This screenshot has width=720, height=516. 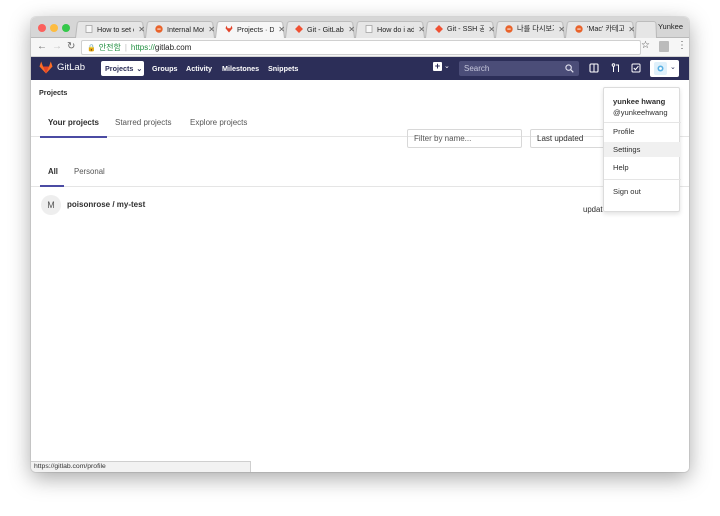 What do you see at coordinates (116, 29) in the screenshot?
I see `tab-title: How to set c` at bounding box center [116, 29].